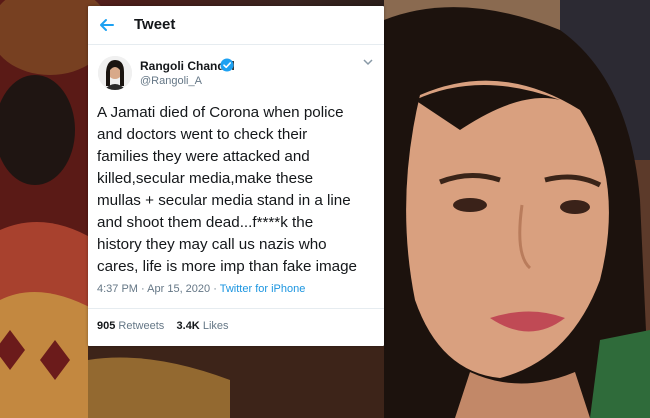 The width and height of the screenshot is (650, 418). I want to click on tweet-stats: 905 Retweets 3.4K Likes, so click(163, 326).